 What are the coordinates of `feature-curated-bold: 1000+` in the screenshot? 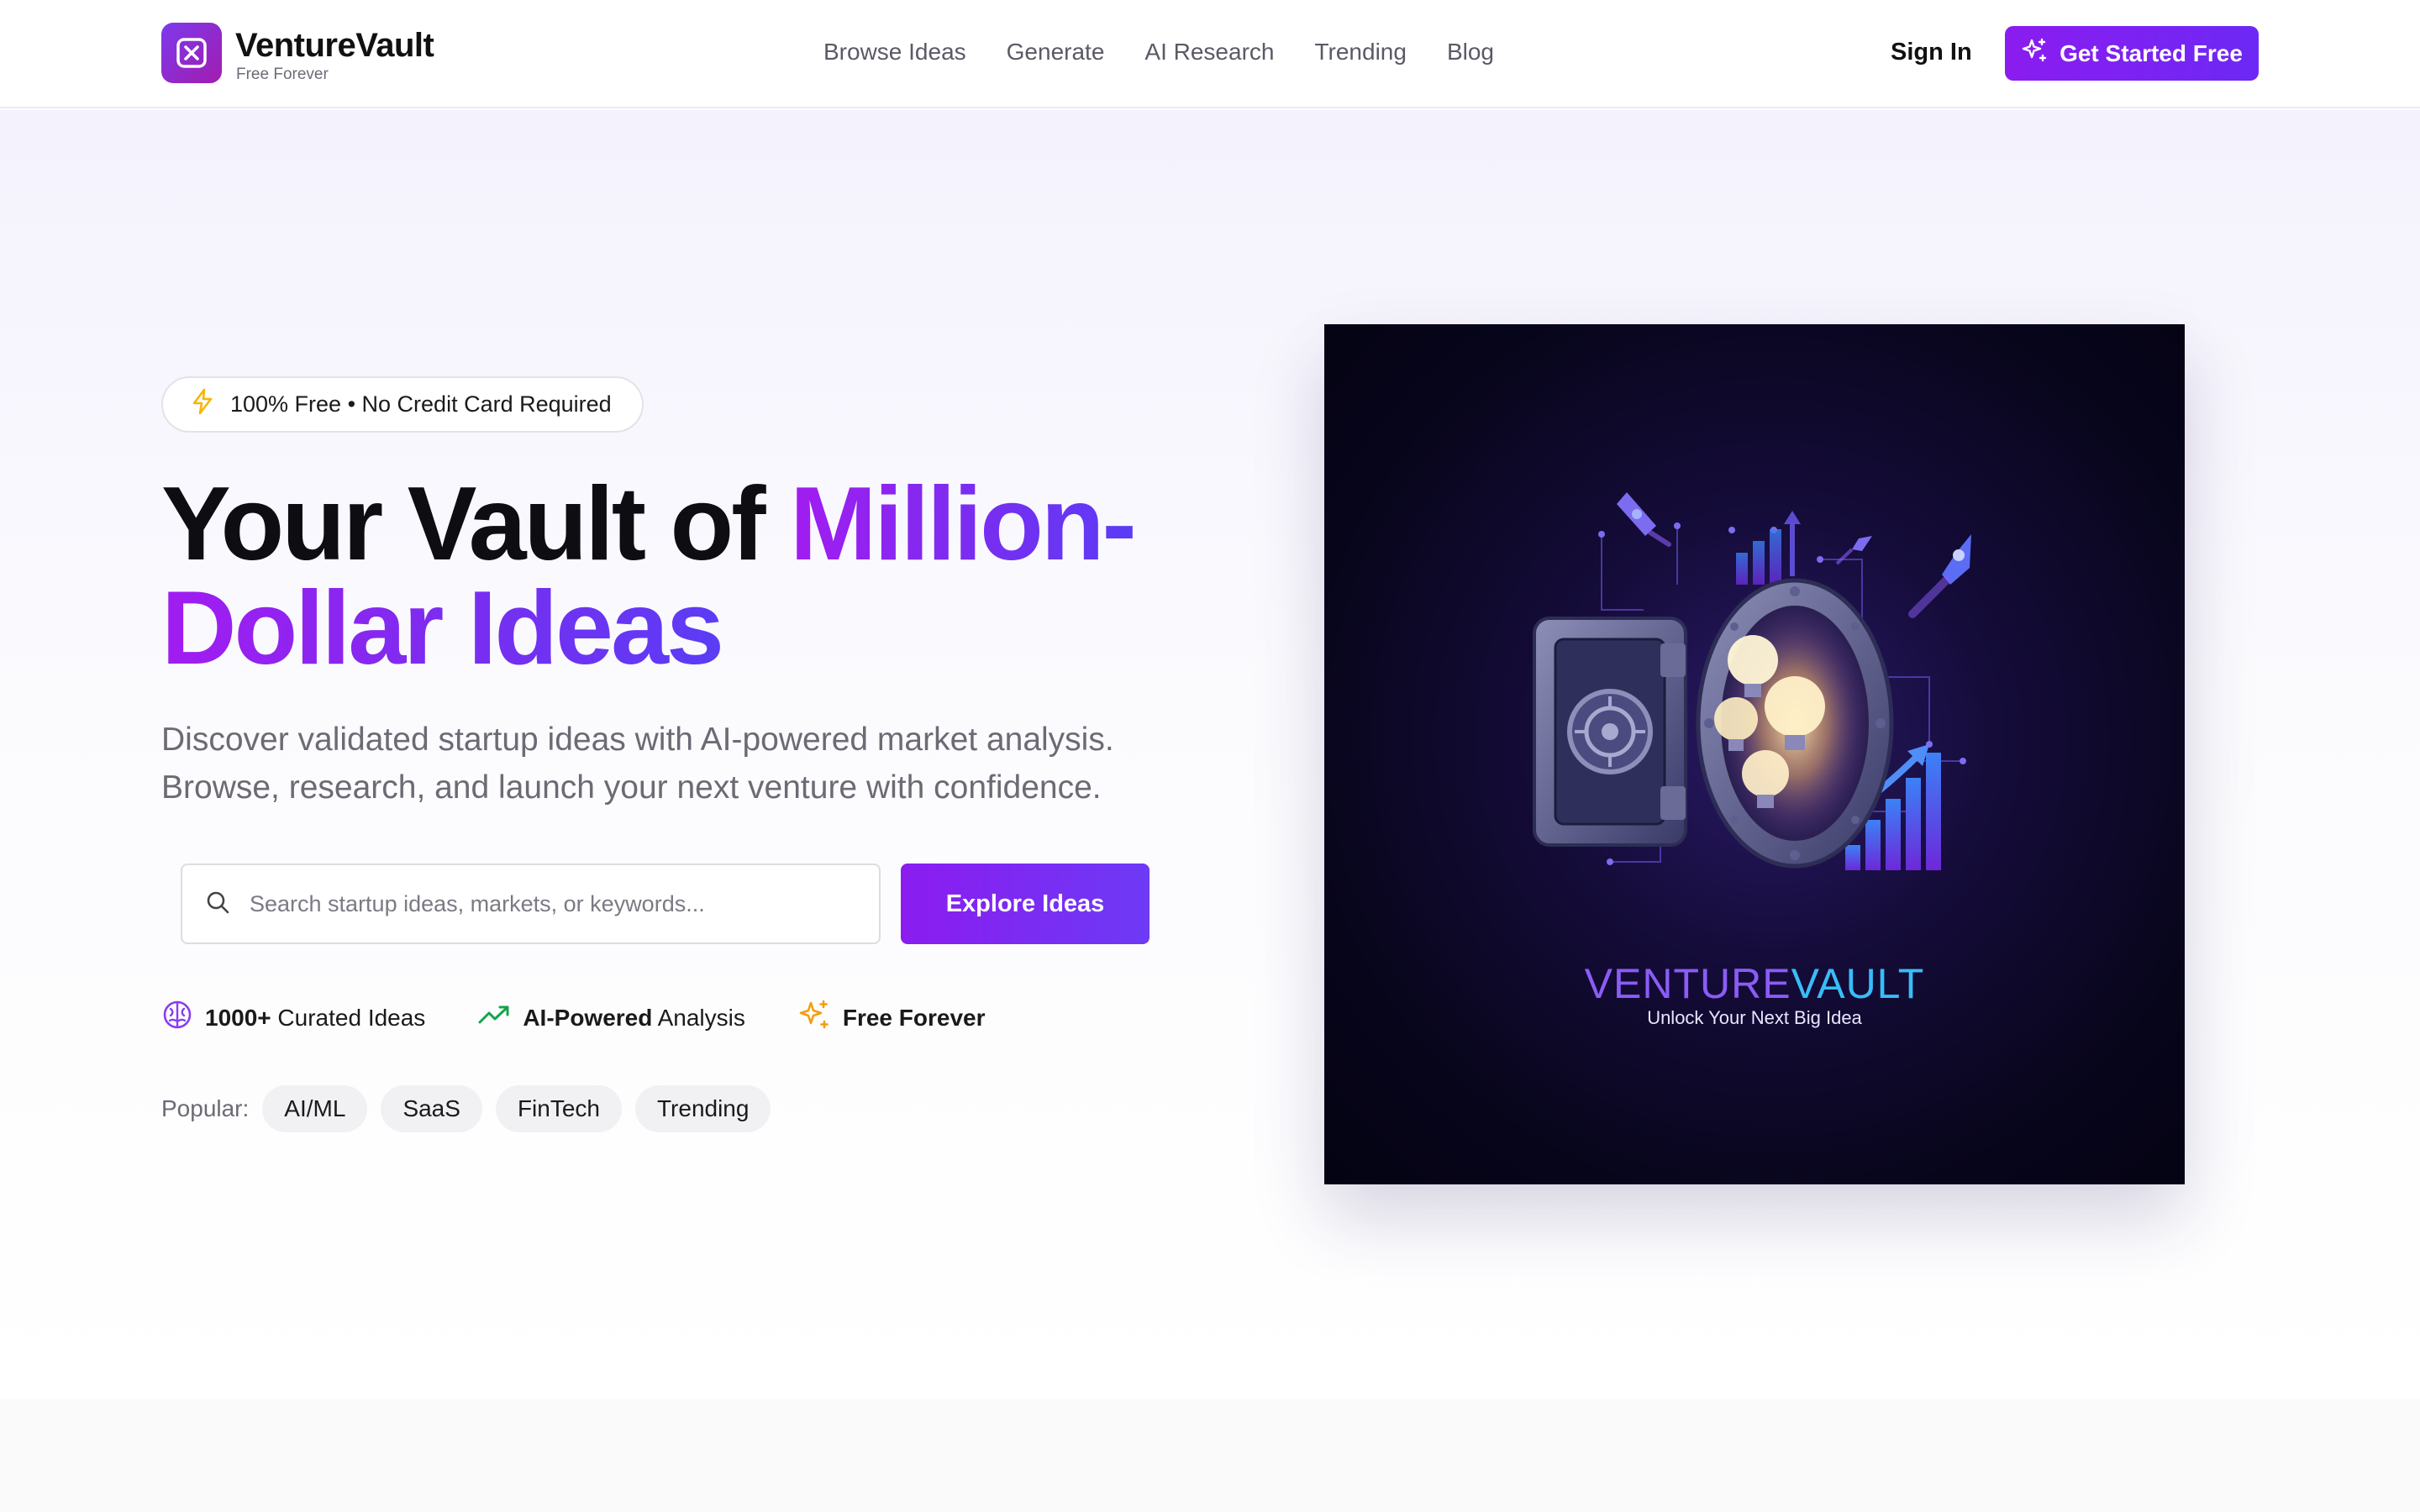 It's located at (238, 1017).